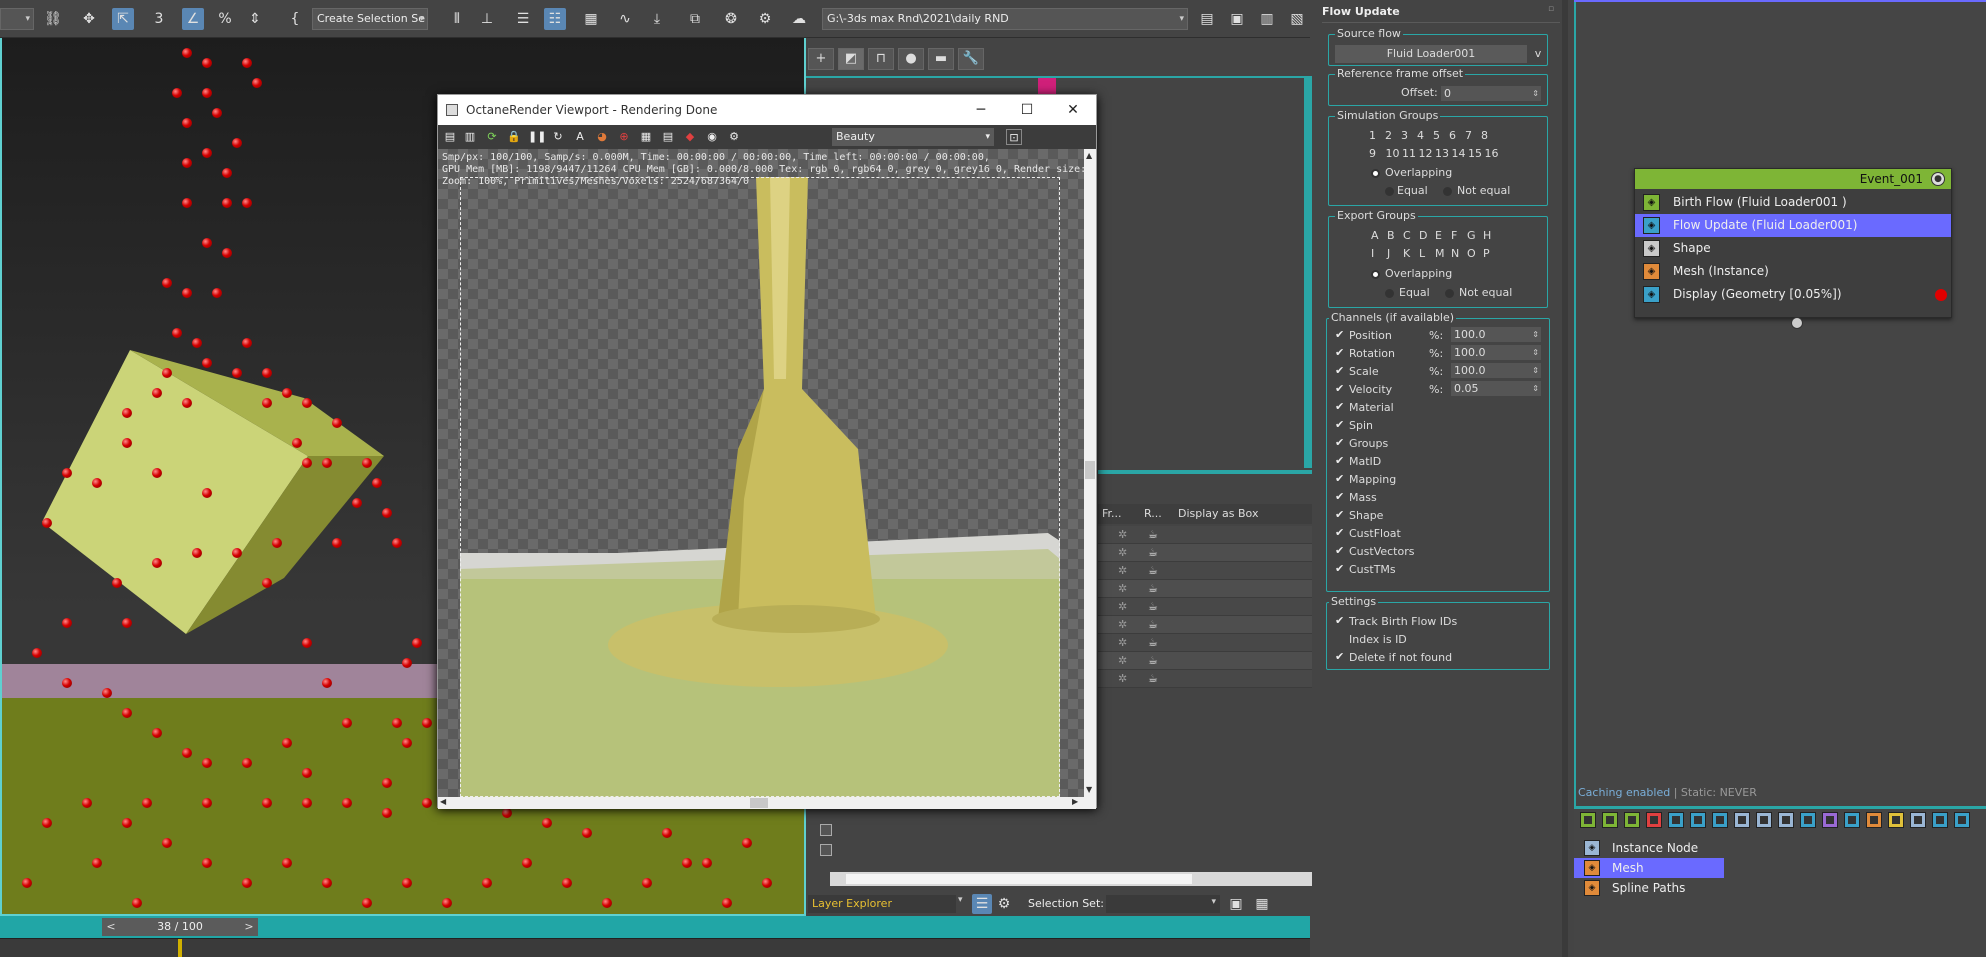  Describe the element at coordinates (1375, 173) in the screenshot. I see `sim-overlapping-radio` at that location.